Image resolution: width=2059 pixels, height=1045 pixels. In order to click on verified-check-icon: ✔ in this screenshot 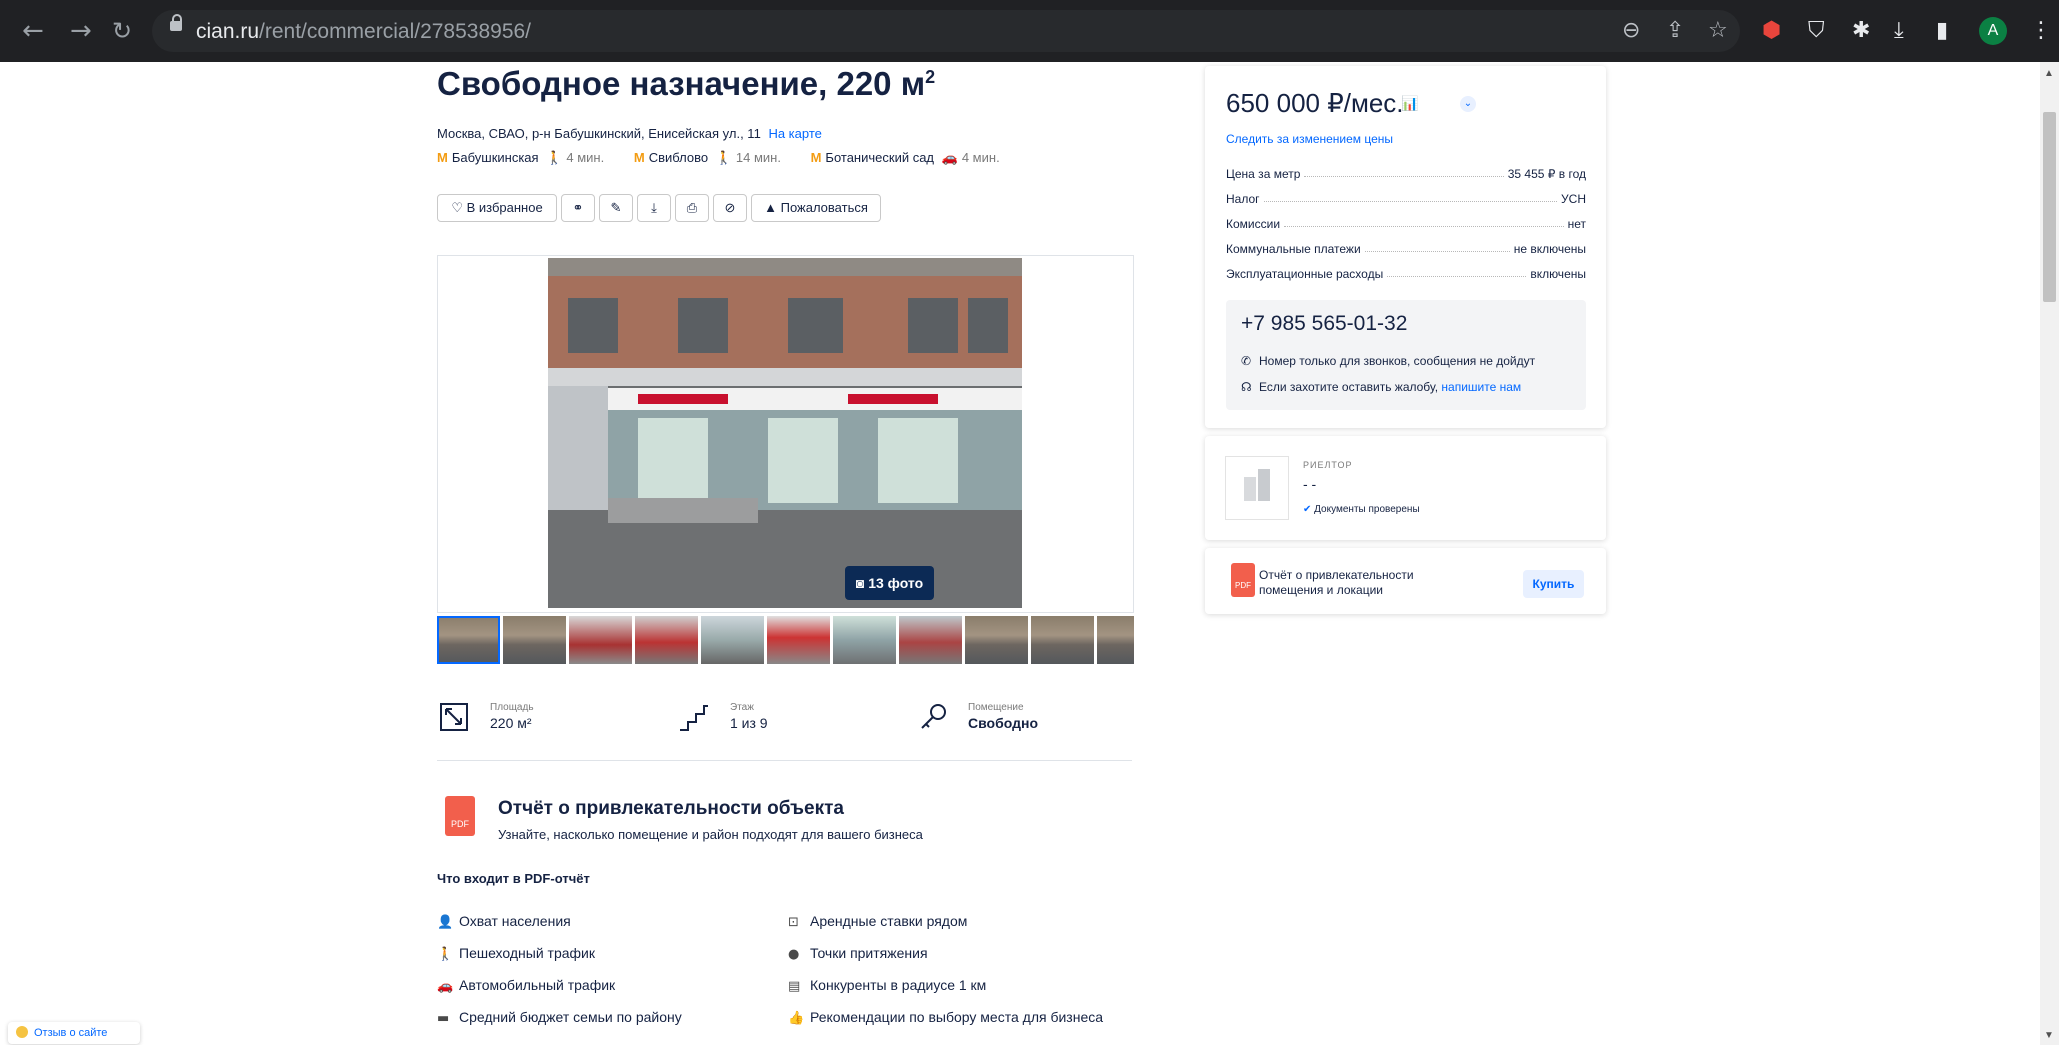, I will do `click(1309, 509)`.